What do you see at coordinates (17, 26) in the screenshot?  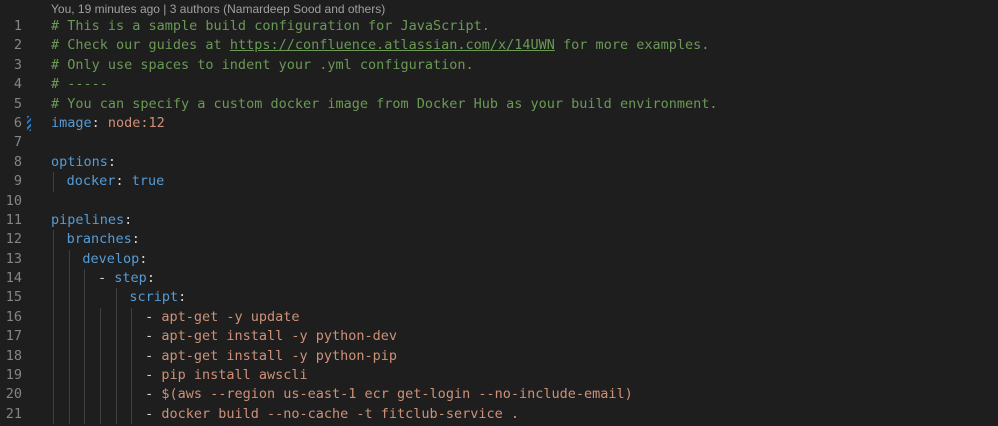 I see `line-number: 1` at bounding box center [17, 26].